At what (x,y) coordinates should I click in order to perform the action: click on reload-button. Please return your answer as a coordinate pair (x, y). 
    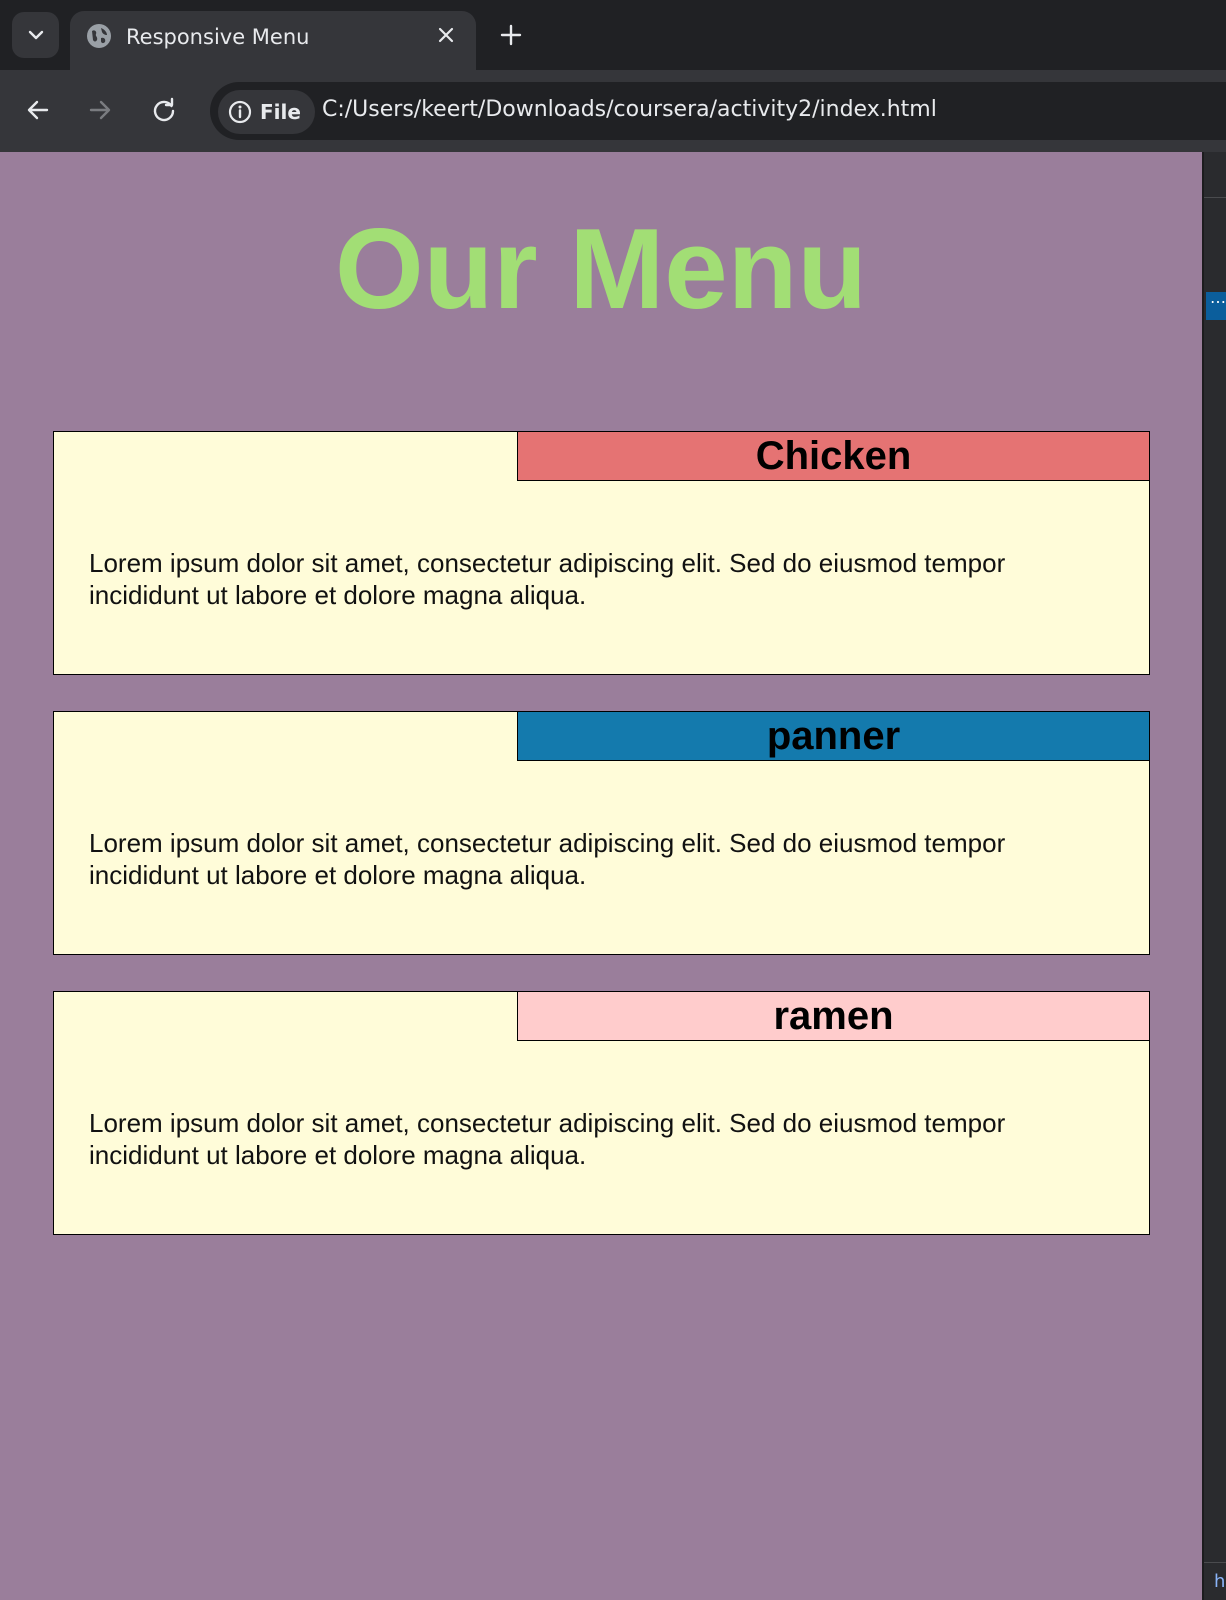
    Looking at the image, I should click on (164, 110).